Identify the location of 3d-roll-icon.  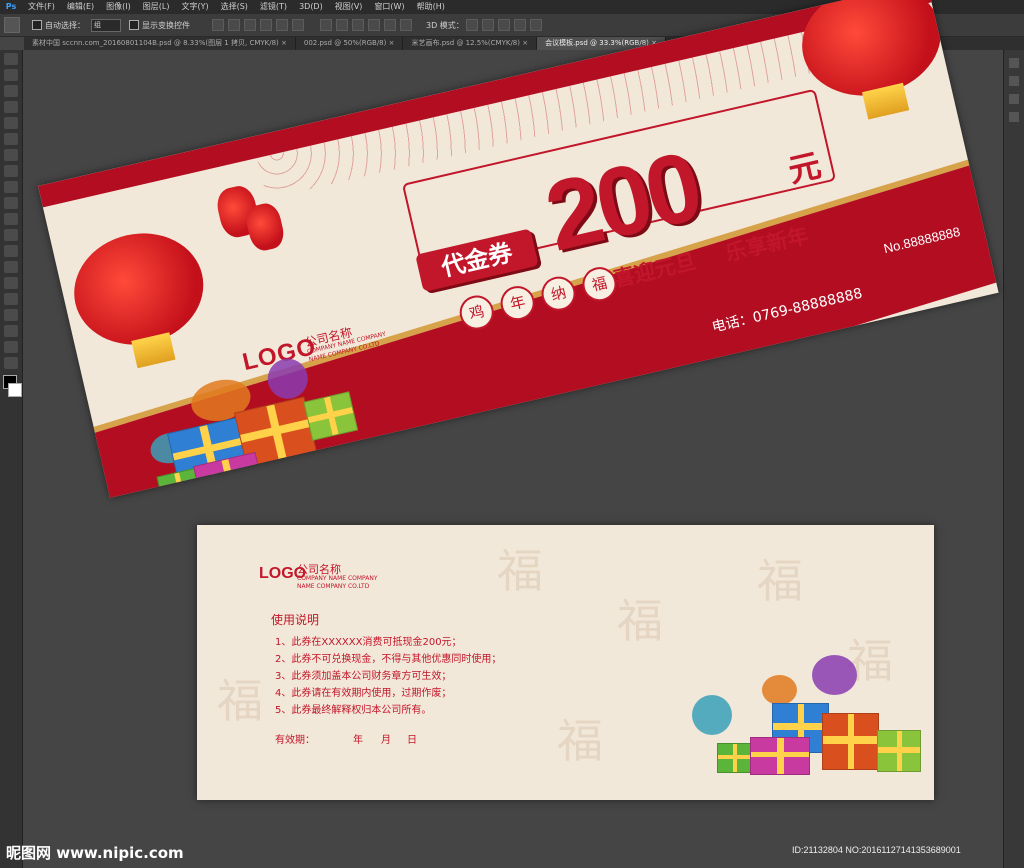
(487, 25).